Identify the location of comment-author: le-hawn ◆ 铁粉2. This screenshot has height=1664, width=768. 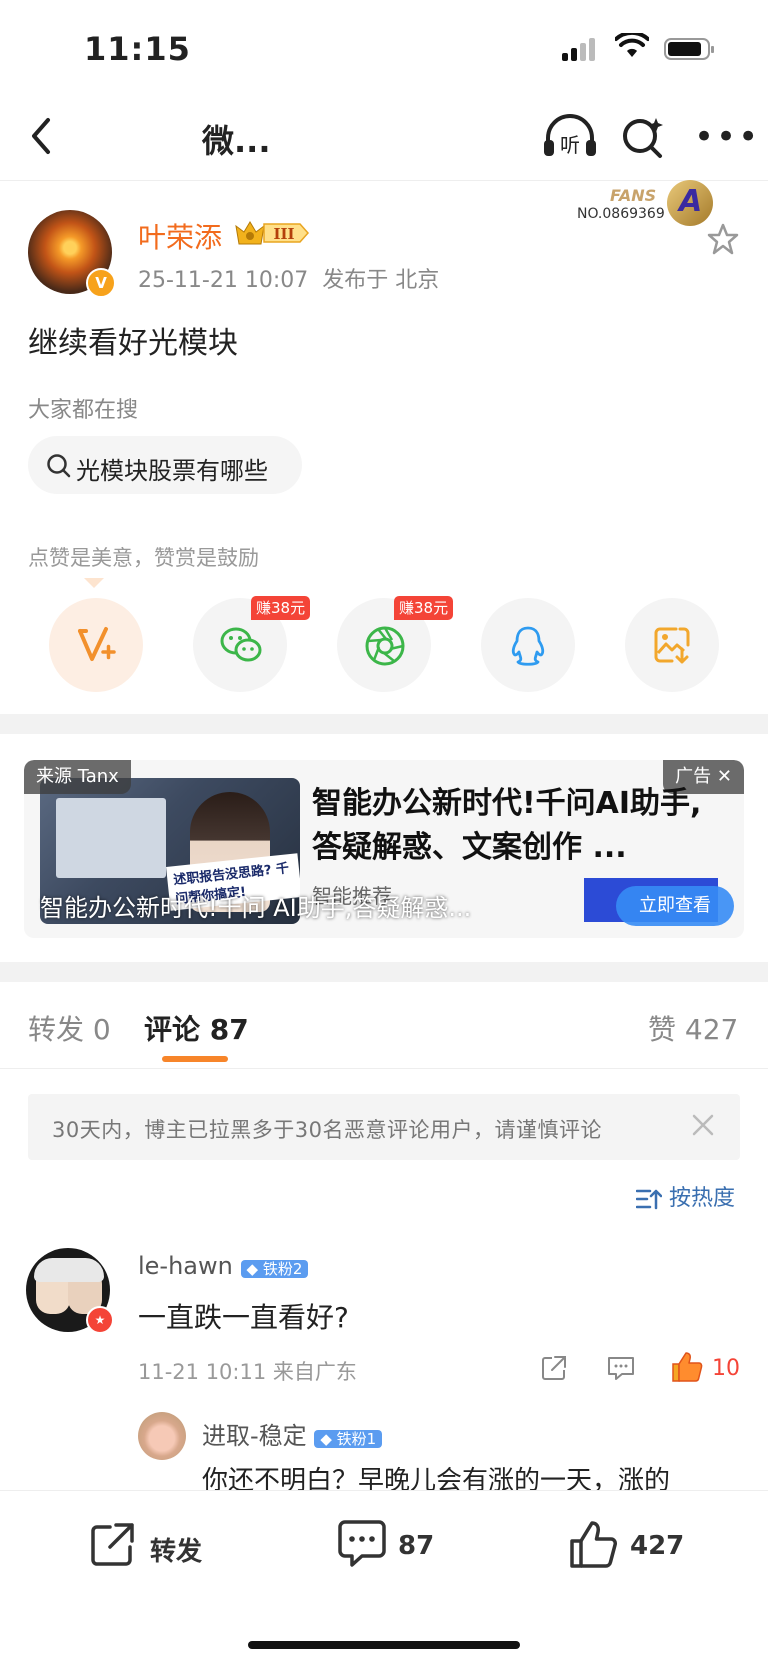
(223, 1266).